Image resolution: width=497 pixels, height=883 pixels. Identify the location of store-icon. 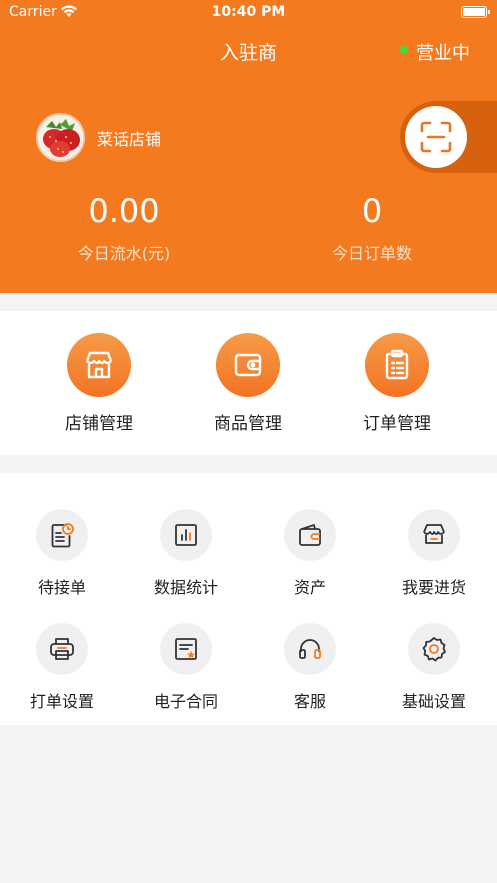
(99, 365).